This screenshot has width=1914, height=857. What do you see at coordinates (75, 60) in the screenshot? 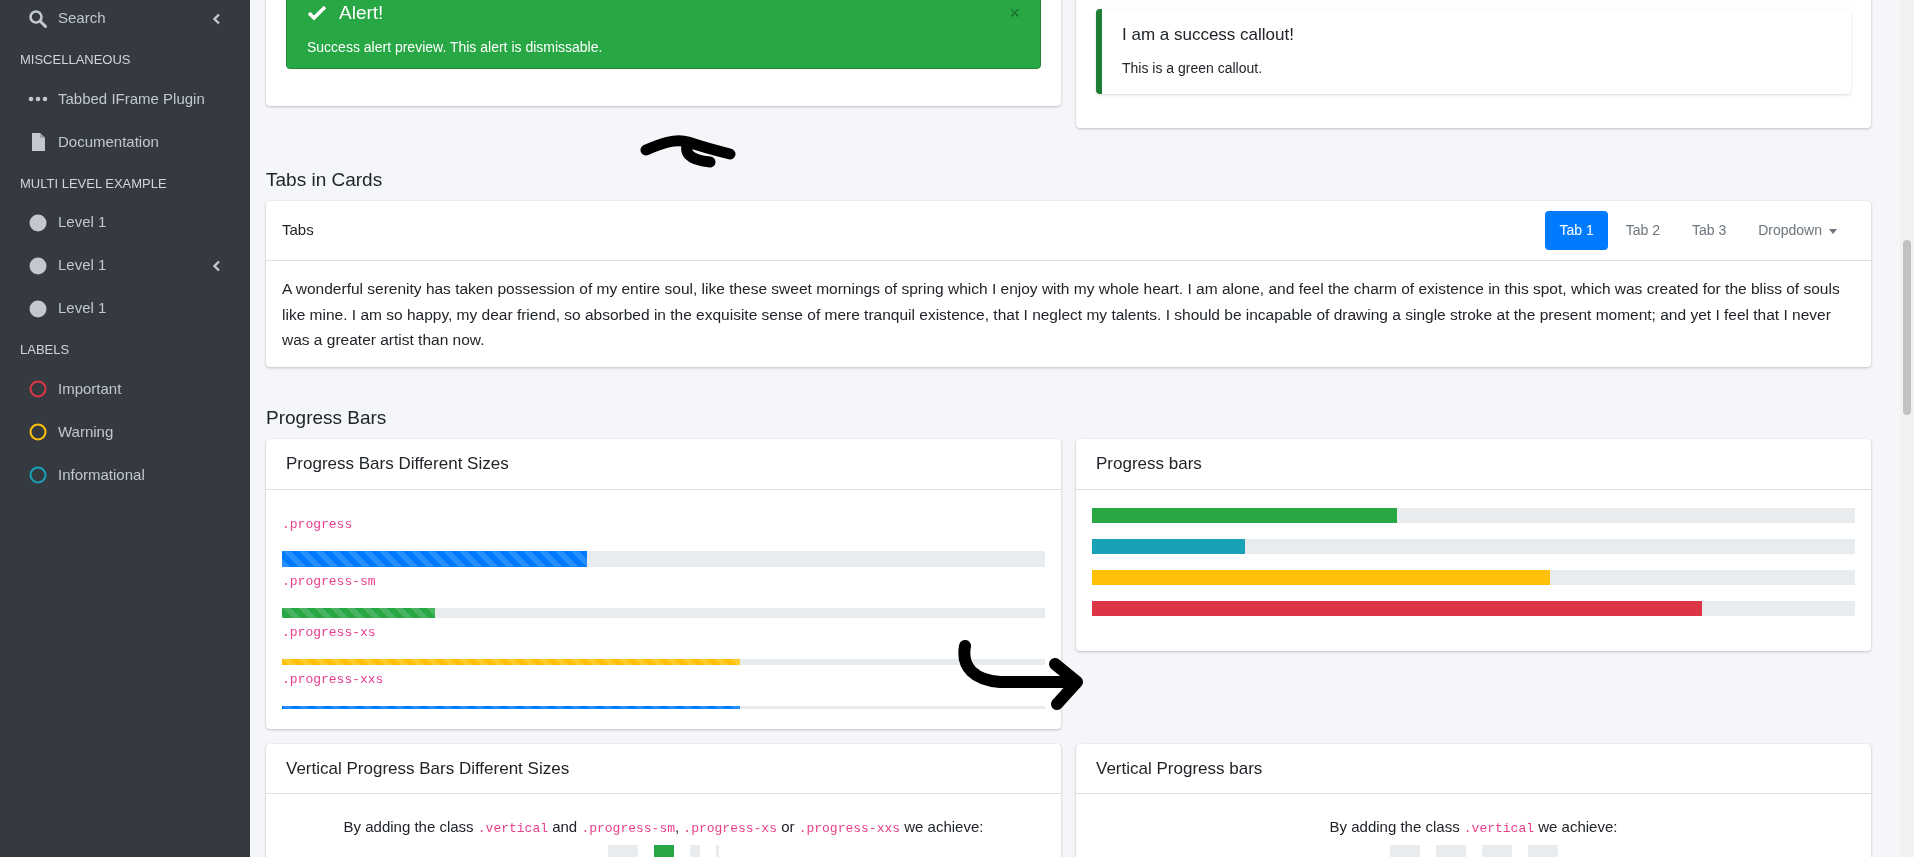
I see `sidebar-header: MISCELLANEOUS` at bounding box center [75, 60].